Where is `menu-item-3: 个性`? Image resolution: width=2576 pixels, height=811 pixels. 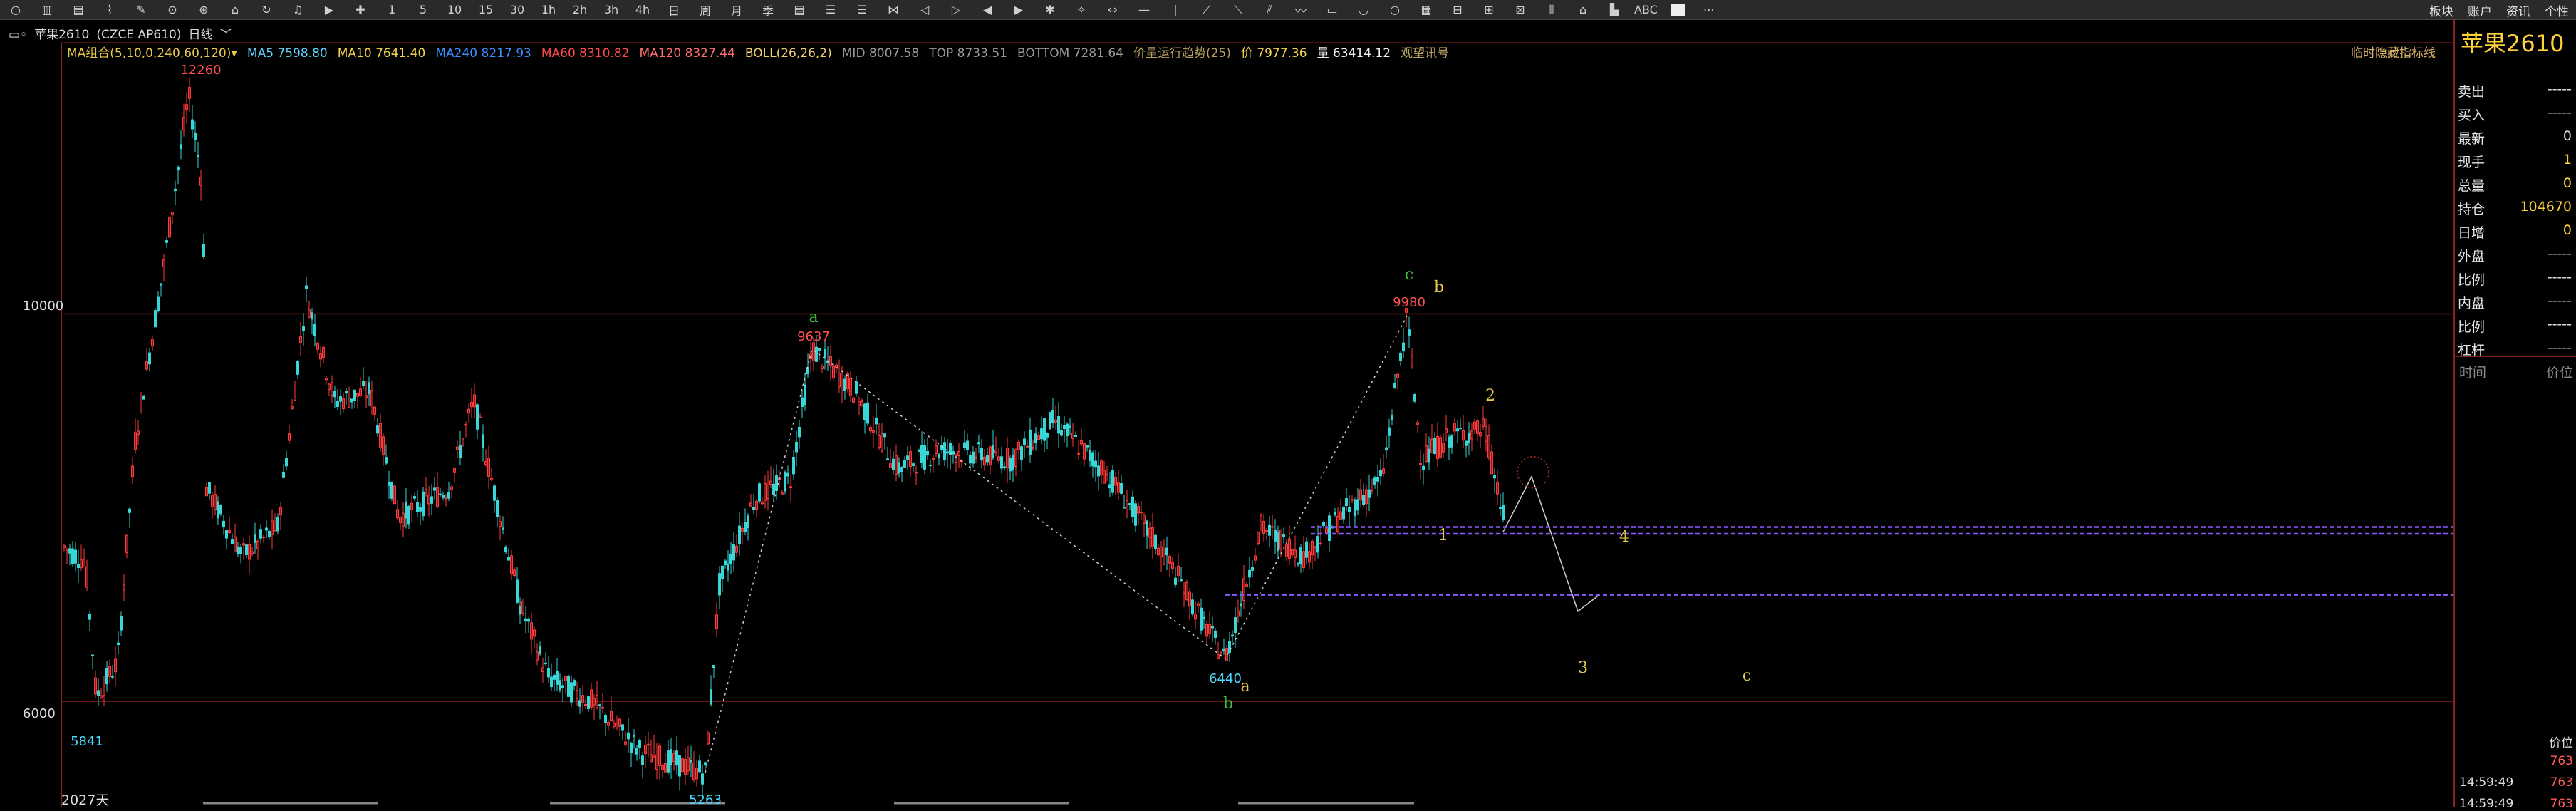
menu-item-3: 个性 is located at coordinates (2557, 10).